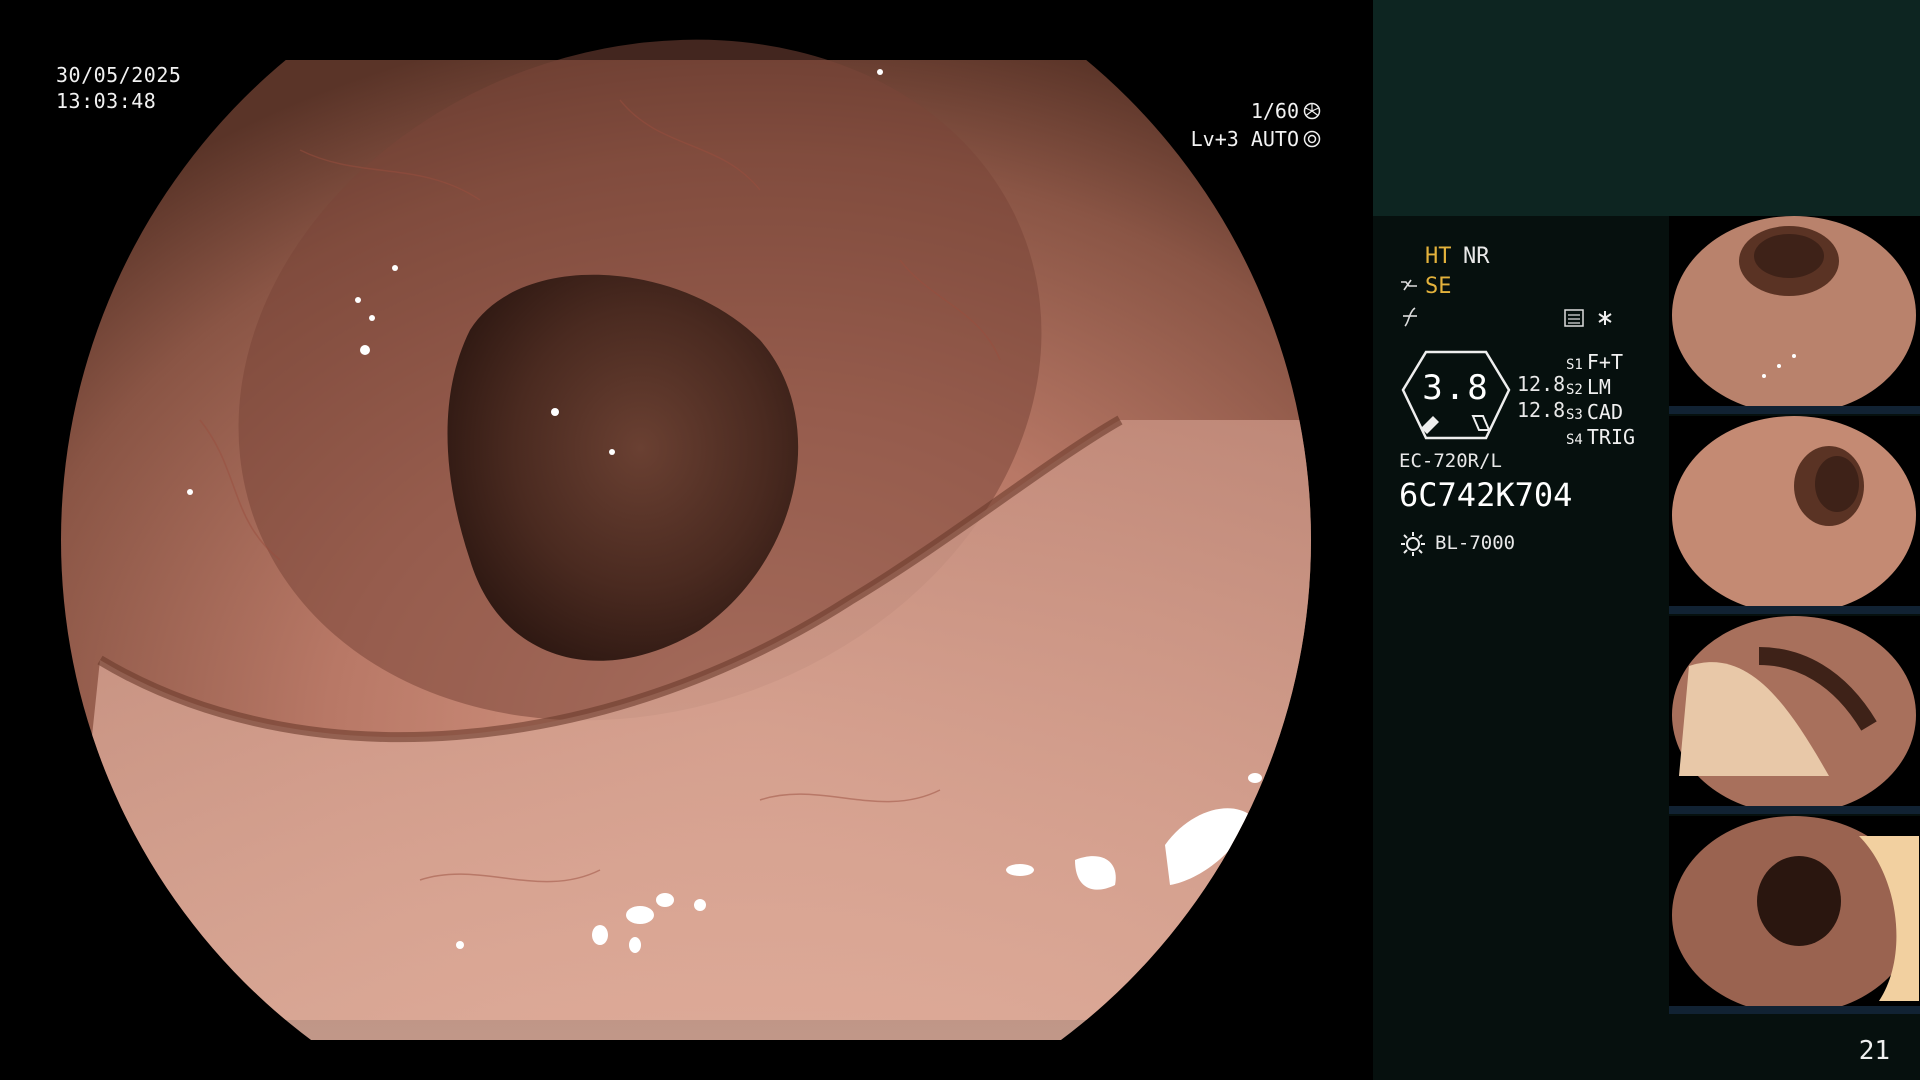 This screenshot has height=1080, width=1920. I want to click on se-label: SE, so click(1438, 286).